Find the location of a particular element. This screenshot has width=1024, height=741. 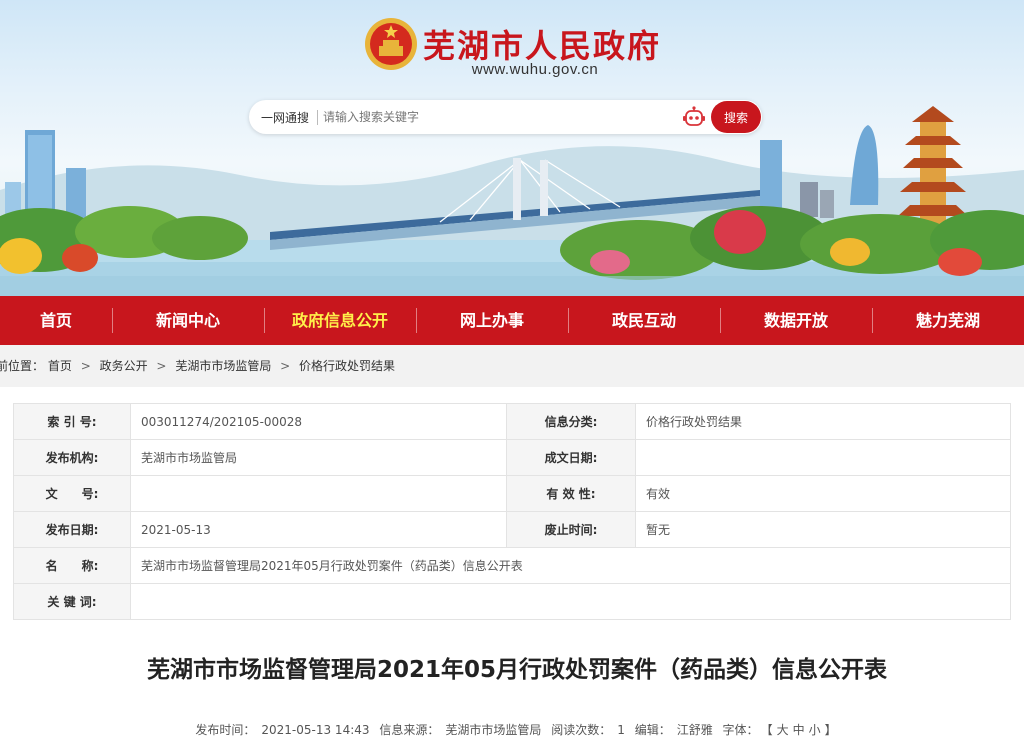

document-name-value: 芜湖市市场监督管理局2021年05月行政处罚案件（药品类）信息公开表 is located at coordinates (570, 565).